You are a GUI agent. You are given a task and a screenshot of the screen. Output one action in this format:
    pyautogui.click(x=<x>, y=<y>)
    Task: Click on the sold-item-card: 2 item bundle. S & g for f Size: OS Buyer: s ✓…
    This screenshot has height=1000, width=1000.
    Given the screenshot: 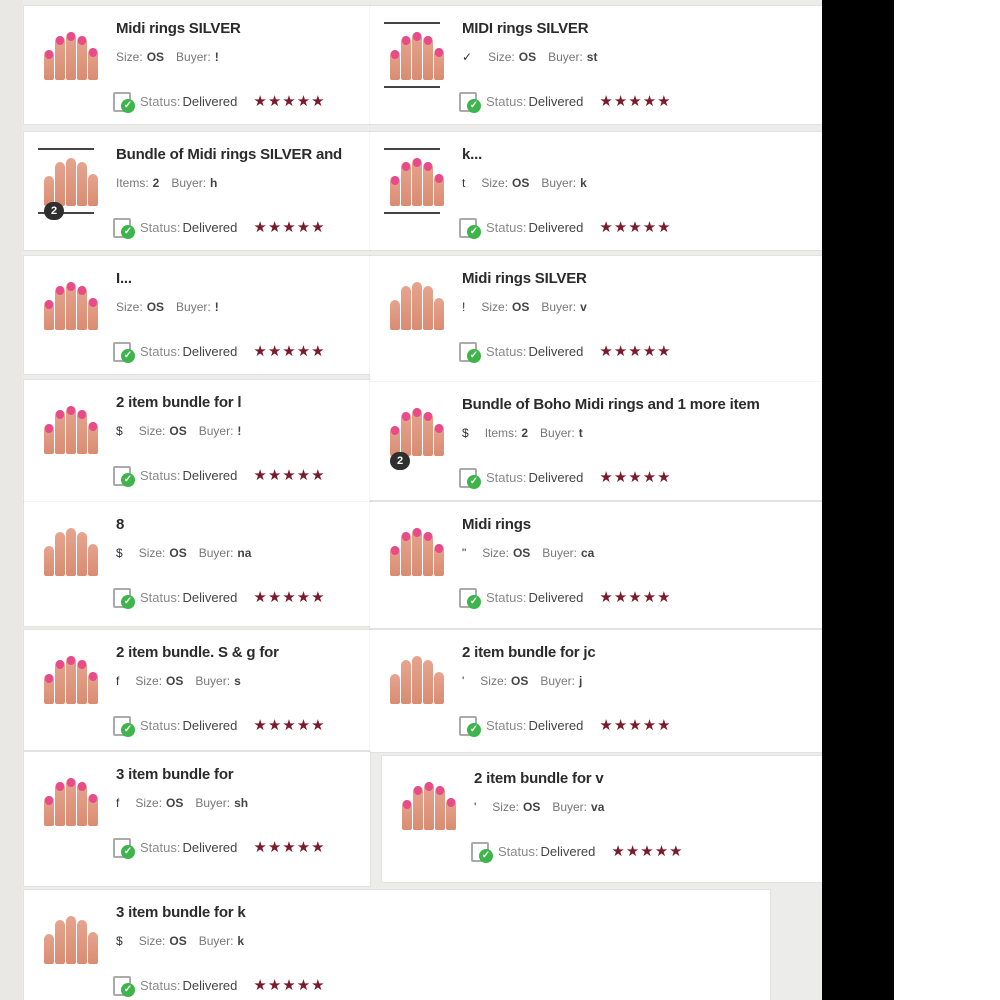 What is the action you would take?
    pyautogui.click(x=197, y=690)
    